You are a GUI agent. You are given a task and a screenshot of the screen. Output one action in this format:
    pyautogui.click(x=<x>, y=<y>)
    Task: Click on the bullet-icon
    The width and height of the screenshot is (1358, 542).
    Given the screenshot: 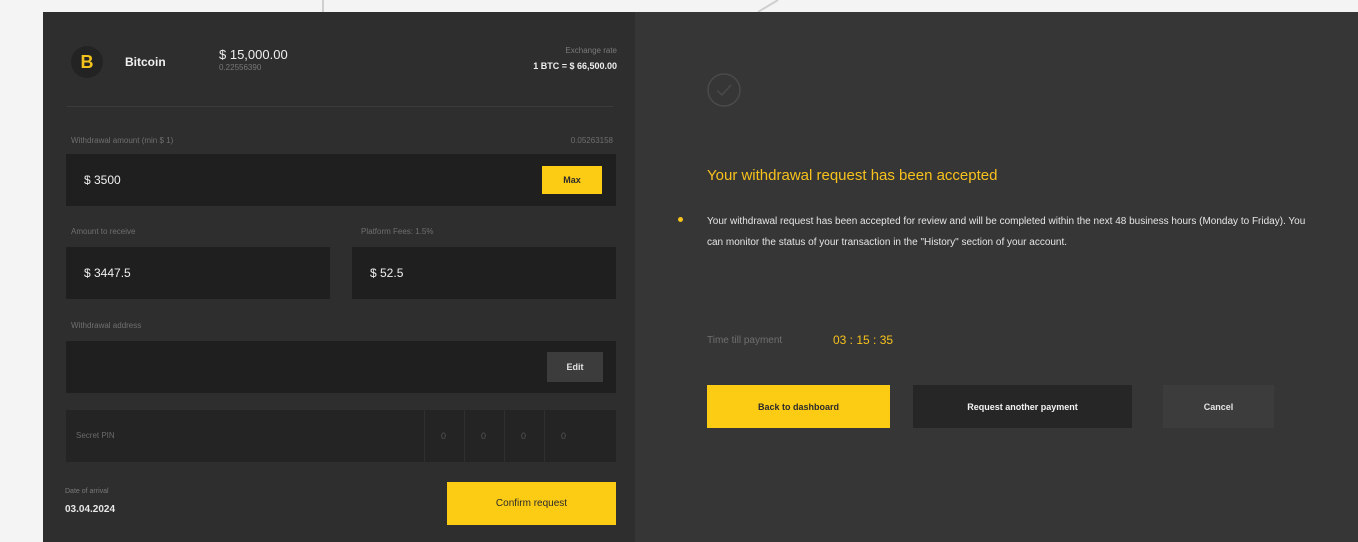 What is the action you would take?
    pyautogui.click(x=680, y=219)
    